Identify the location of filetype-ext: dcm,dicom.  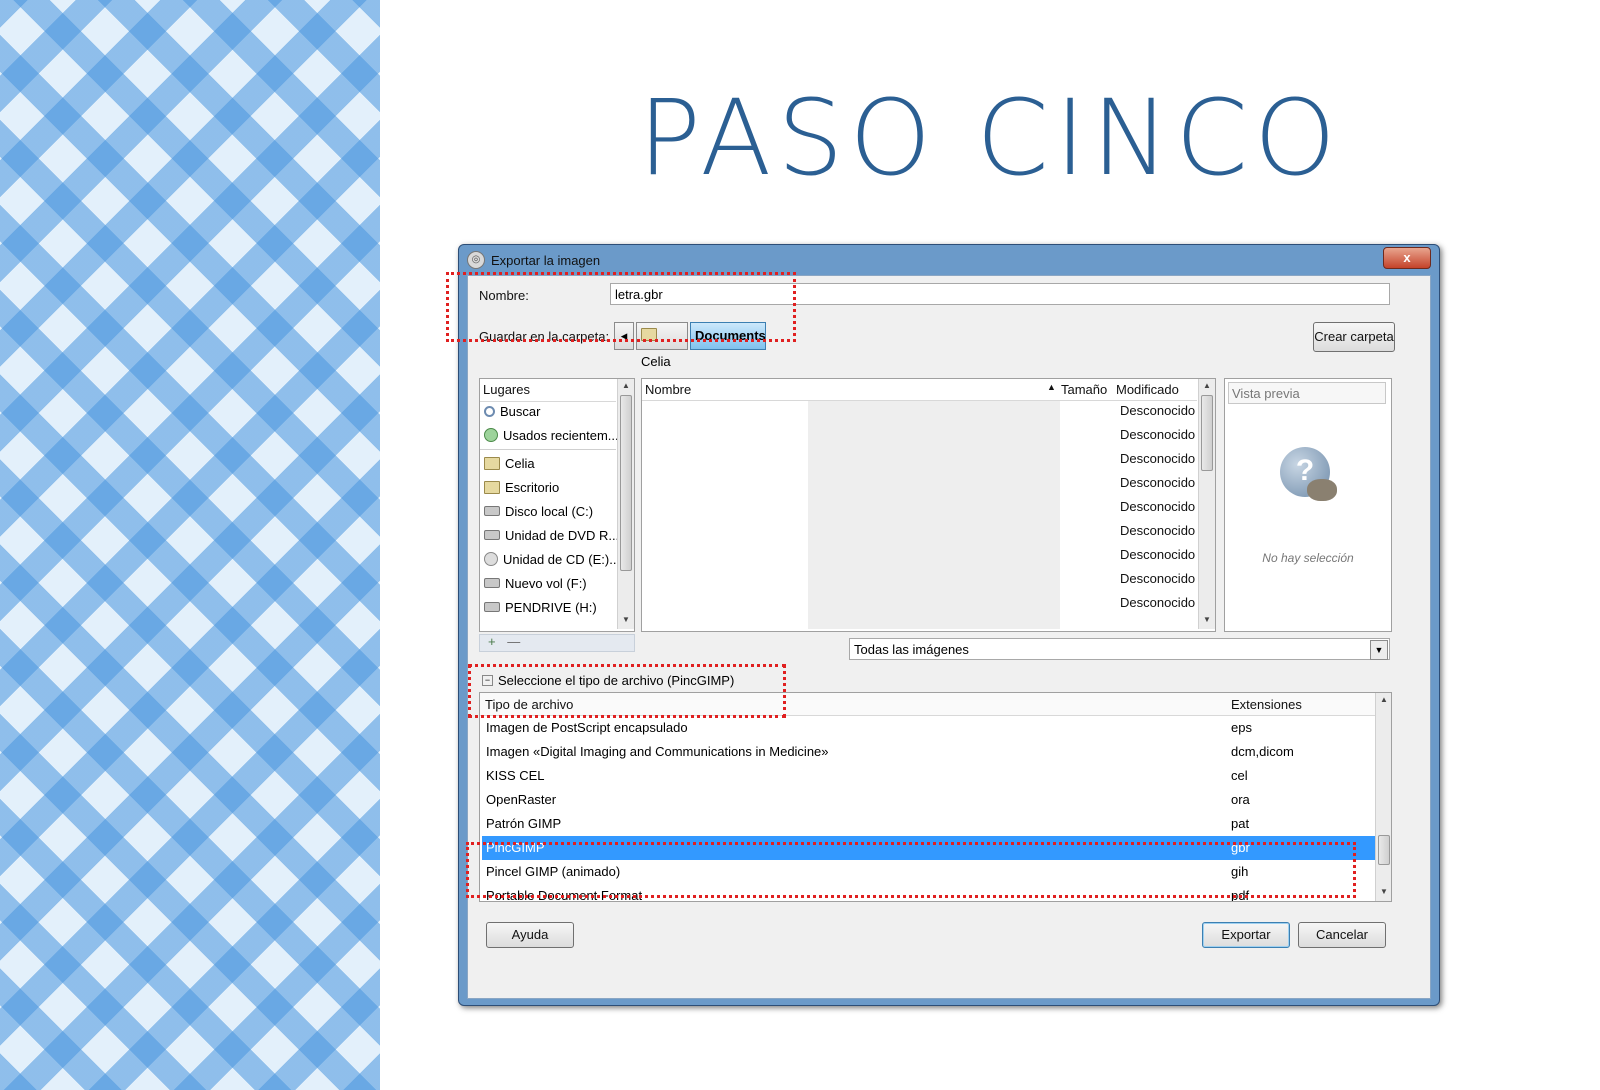
(1262, 751).